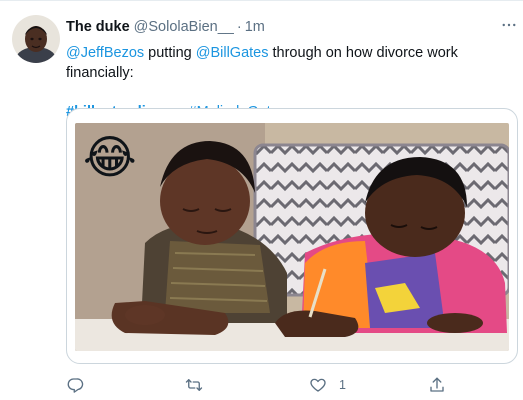 The width and height of the screenshot is (523, 400). Describe the element at coordinates (170, 53) in the screenshot. I see `tweet-text-plain: putting` at that location.